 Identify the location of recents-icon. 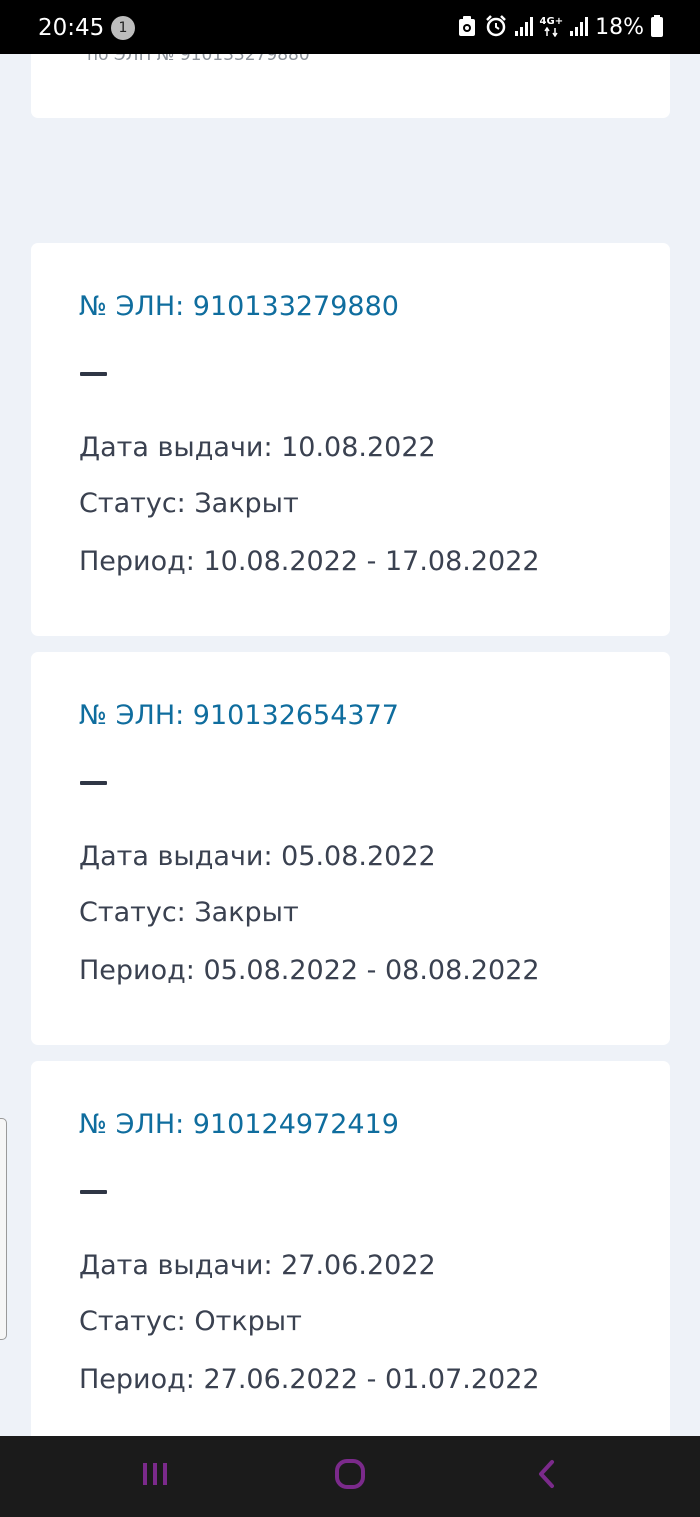
(155, 1476).